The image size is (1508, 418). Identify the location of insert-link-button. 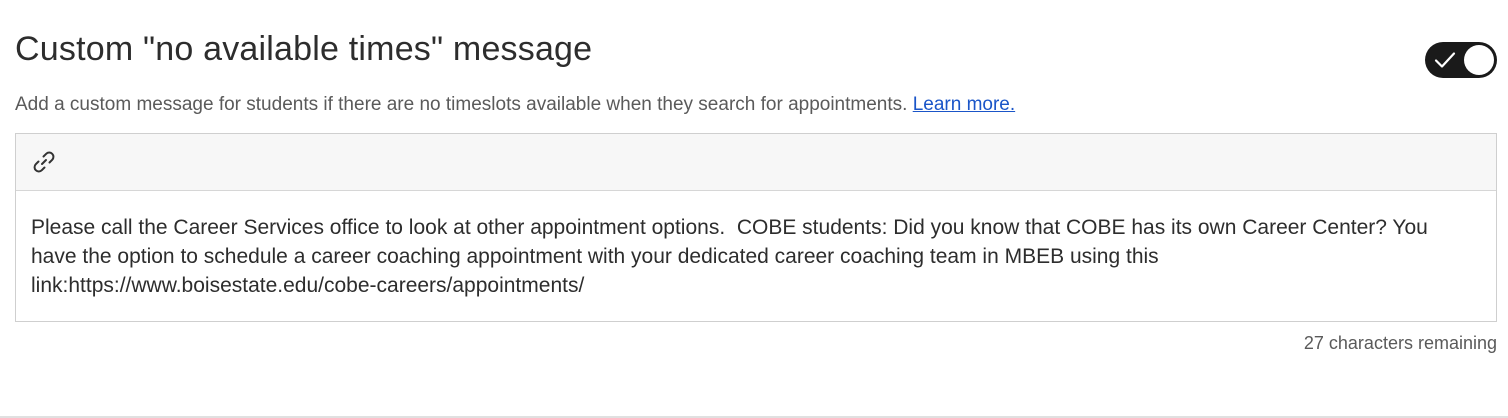
(44, 162).